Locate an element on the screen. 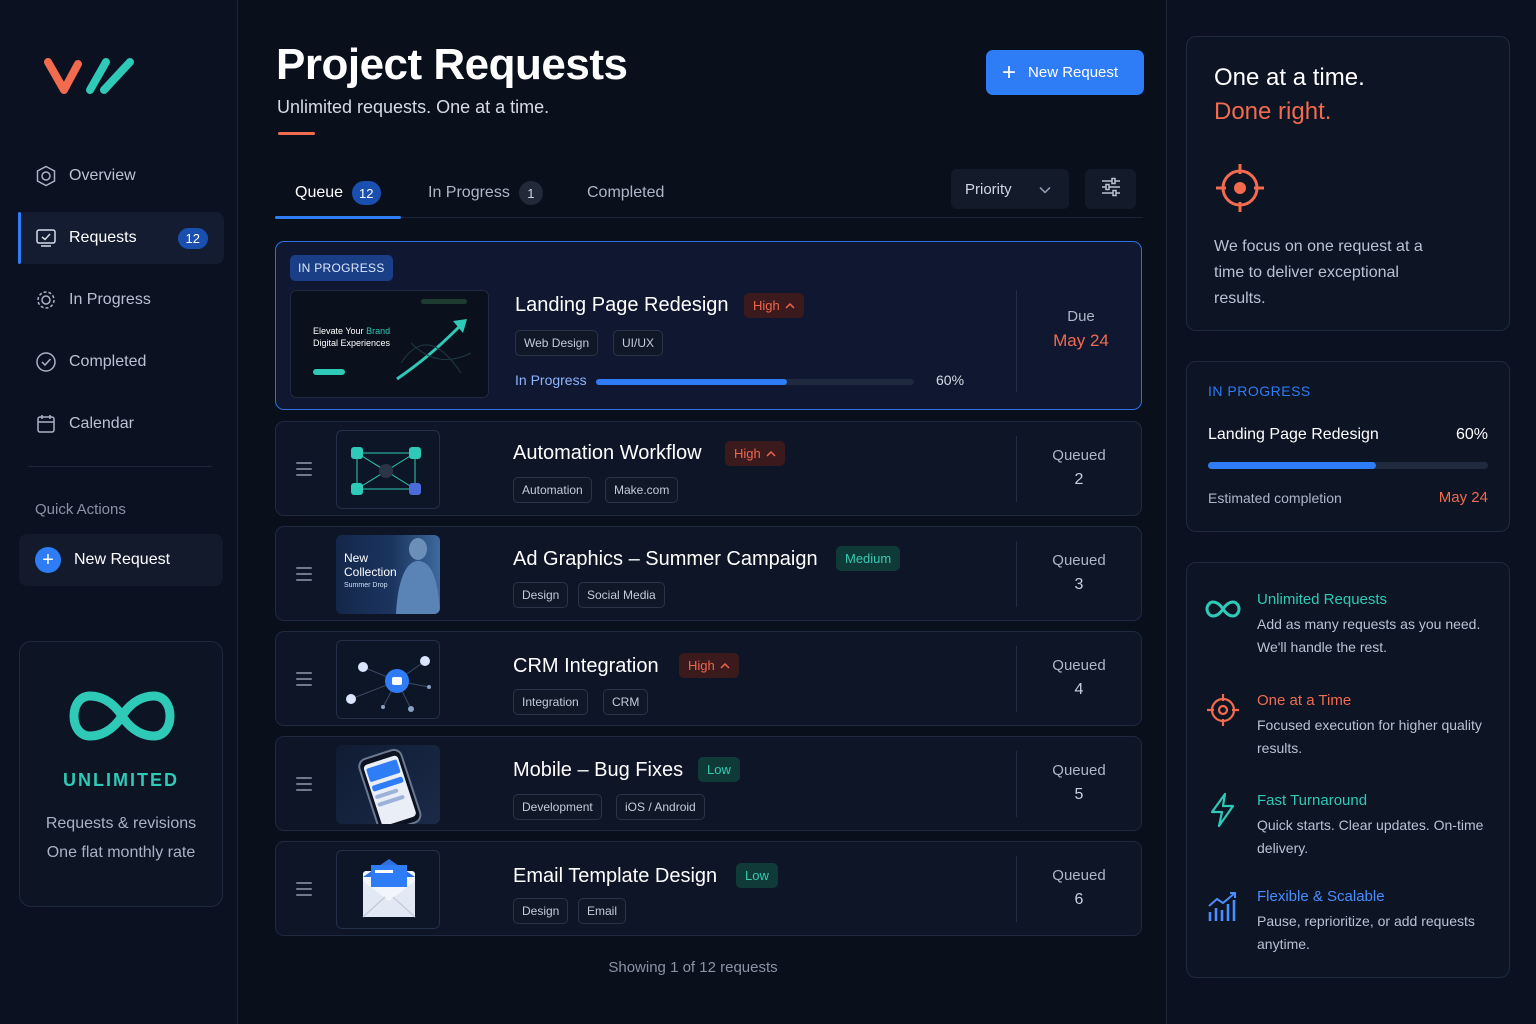 Image resolution: width=1536 pixels, height=1024 pixels. feature-title: One at a Time is located at coordinates (1304, 700).